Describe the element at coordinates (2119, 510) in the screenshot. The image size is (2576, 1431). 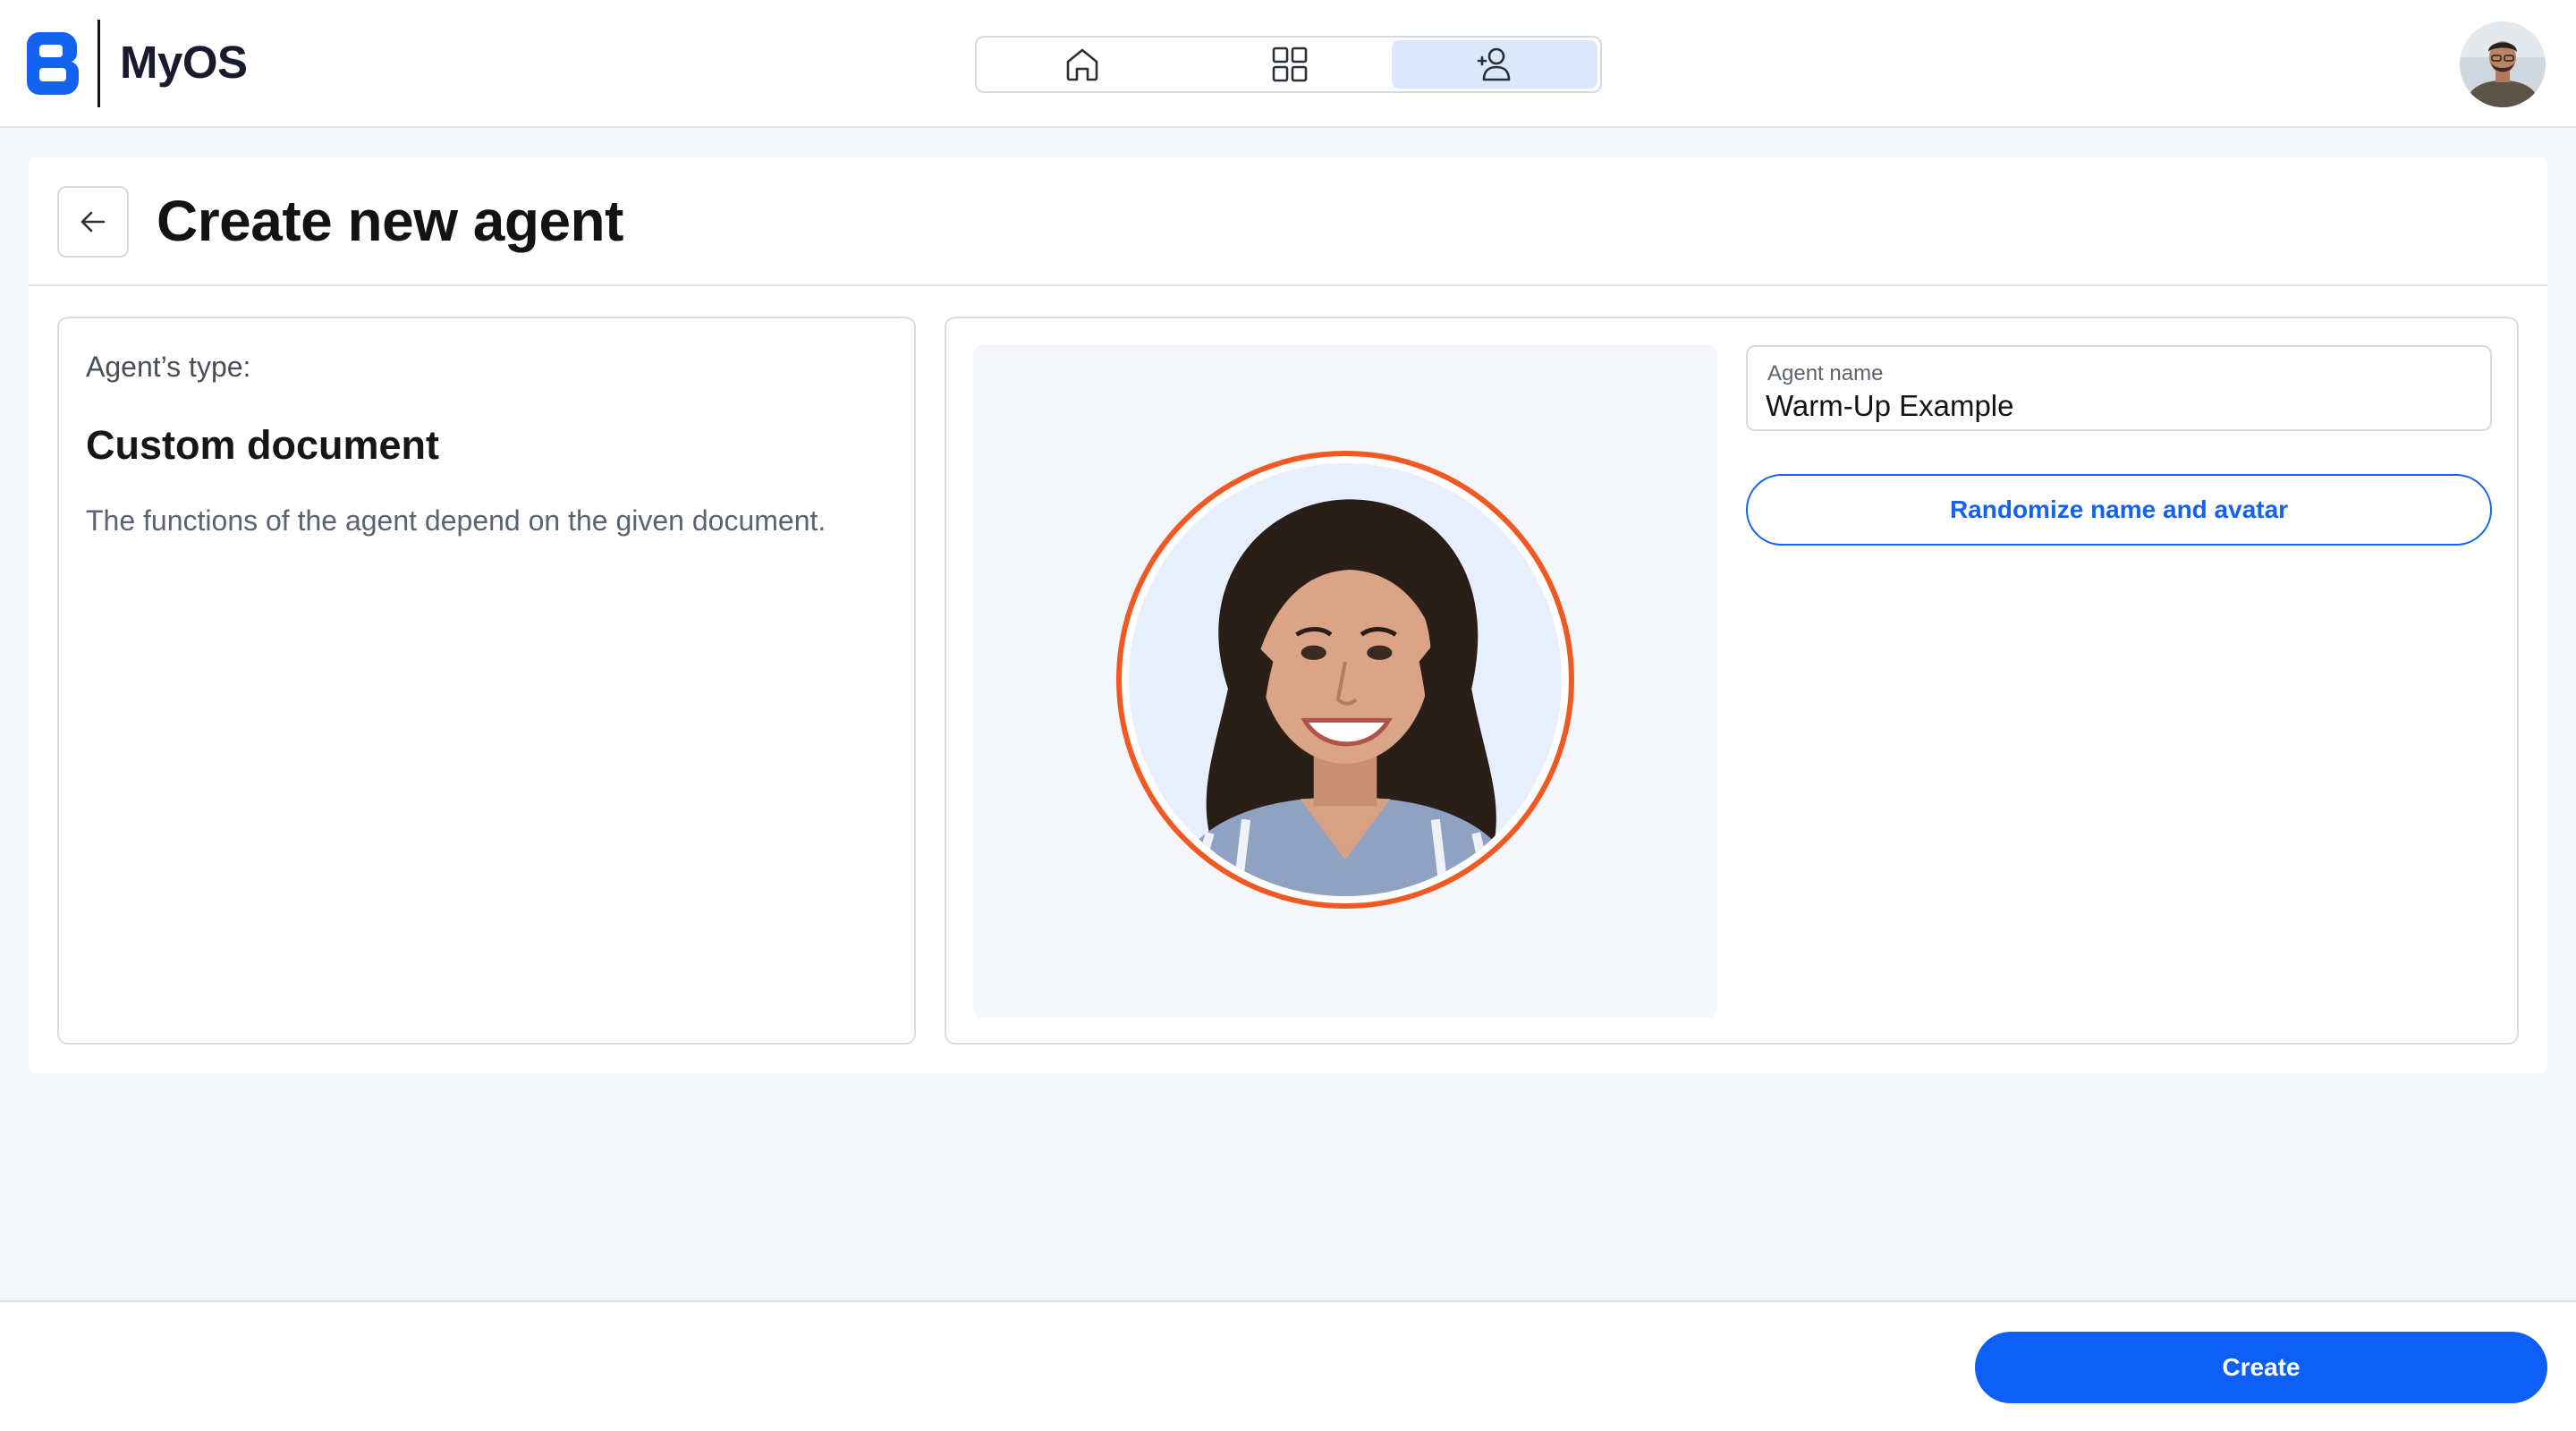
I see `randomize-button: Randomize name and avatar` at that location.